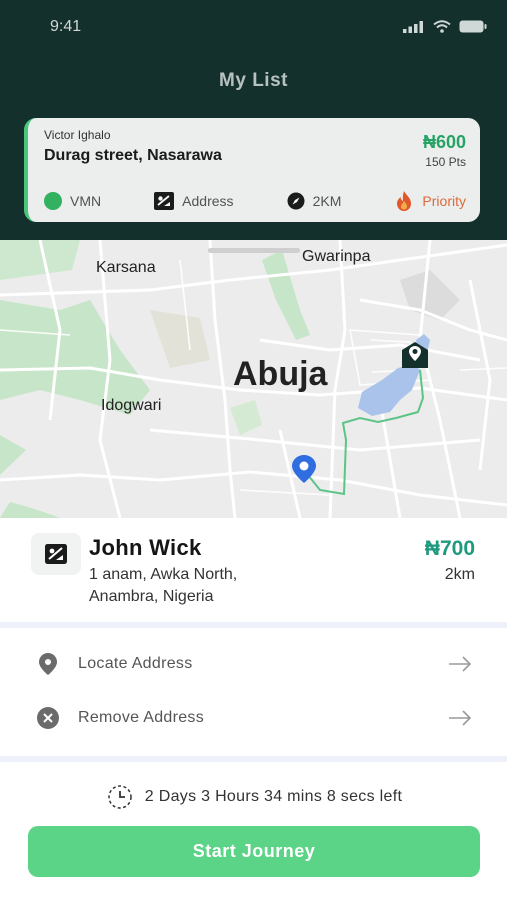  I want to click on map-label-karsana: Karsana, so click(126, 267).